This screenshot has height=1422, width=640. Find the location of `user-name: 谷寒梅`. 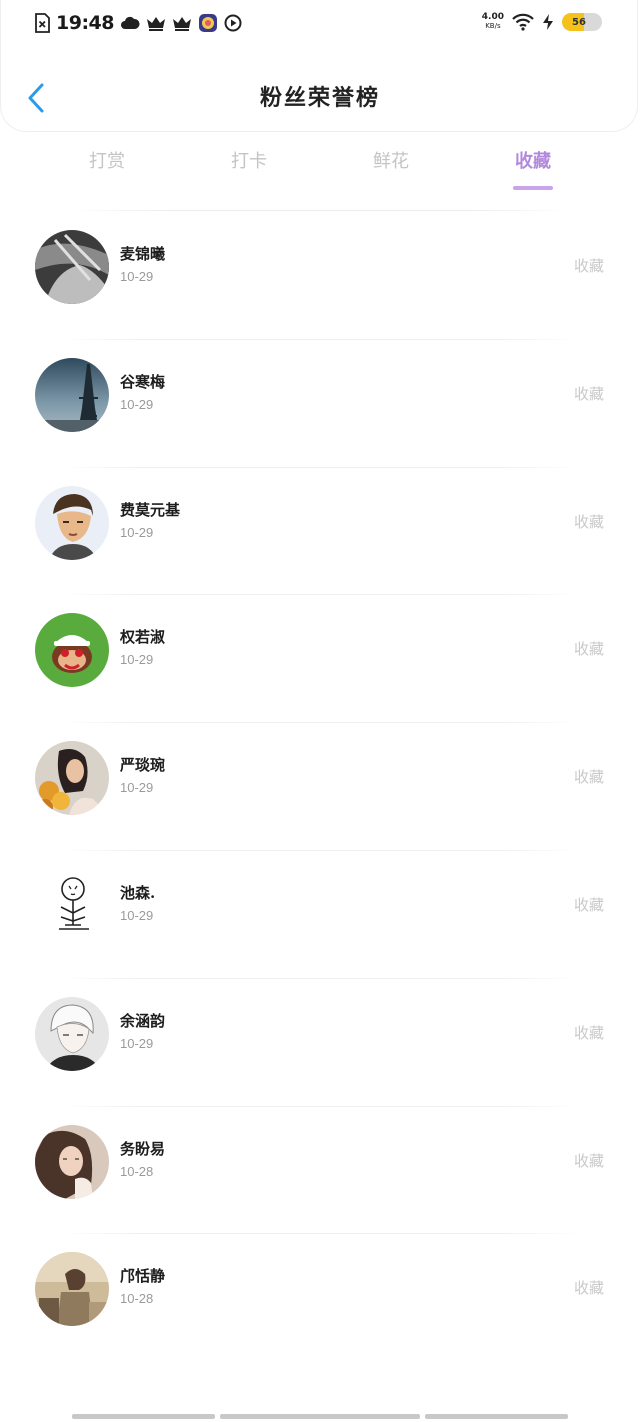

user-name: 谷寒梅 is located at coordinates (143, 381).